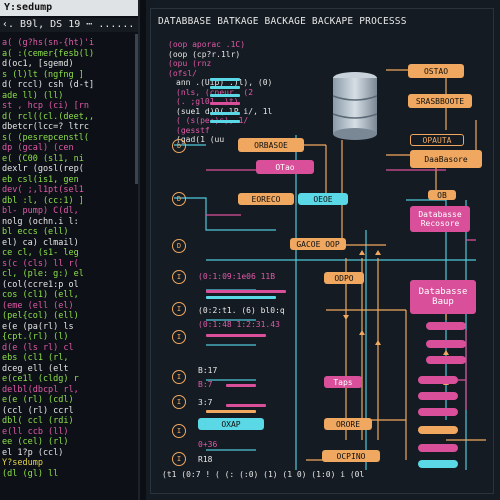 This screenshot has height=500, width=500. Describe the element at coordinates (442, 195) in the screenshot. I see `box-ob: OB` at that location.